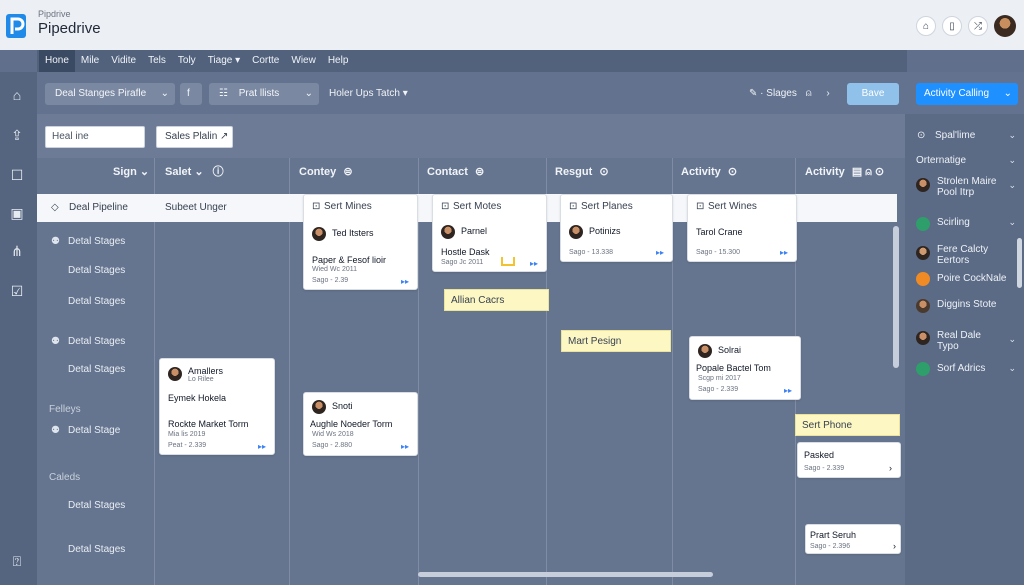 The height and width of the screenshot is (585, 1024). Describe the element at coordinates (187, 434) in the screenshot. I see `card-meta: Mia lis 2019` at that location.